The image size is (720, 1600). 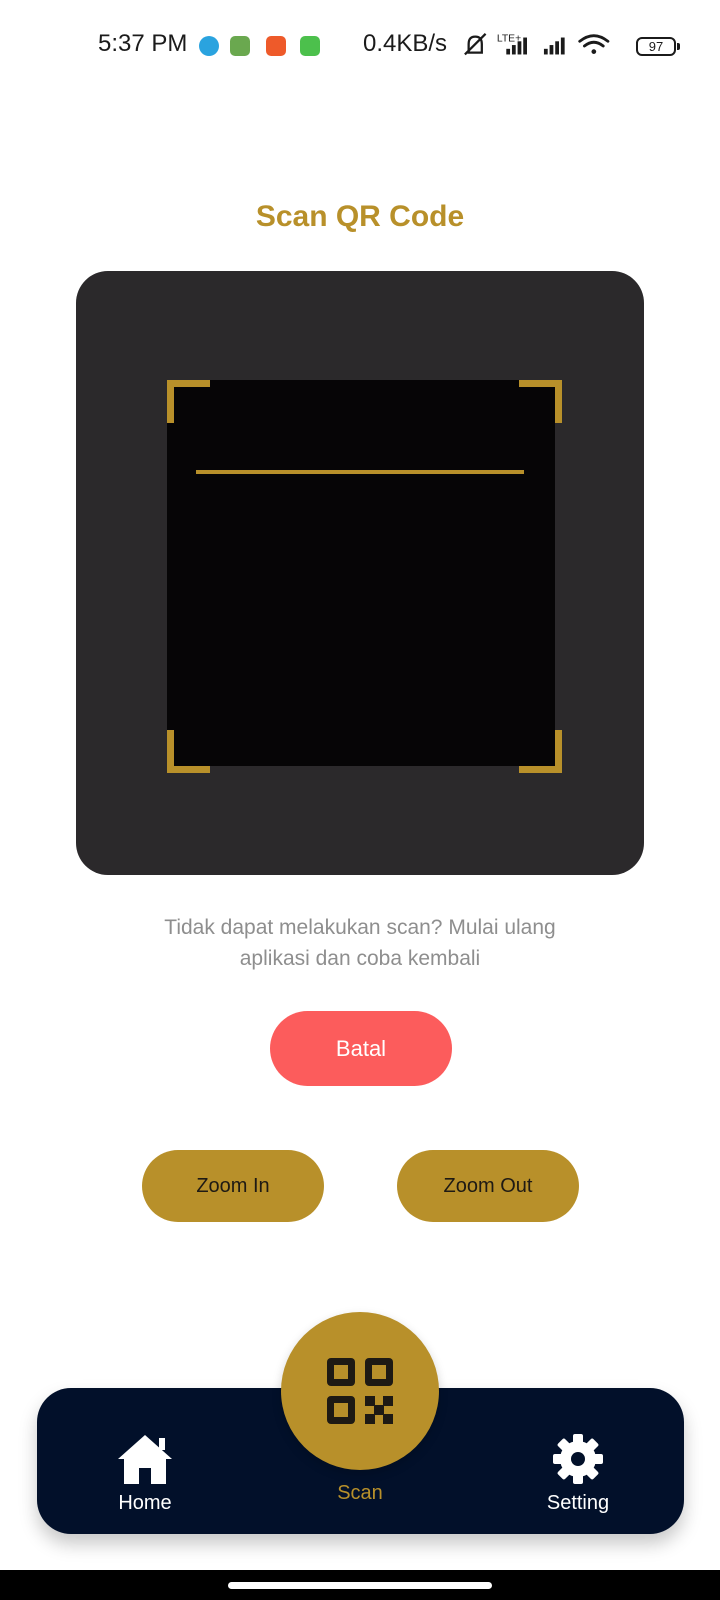 I want to click on qr-code-icon, so click(x=360, y=1391).